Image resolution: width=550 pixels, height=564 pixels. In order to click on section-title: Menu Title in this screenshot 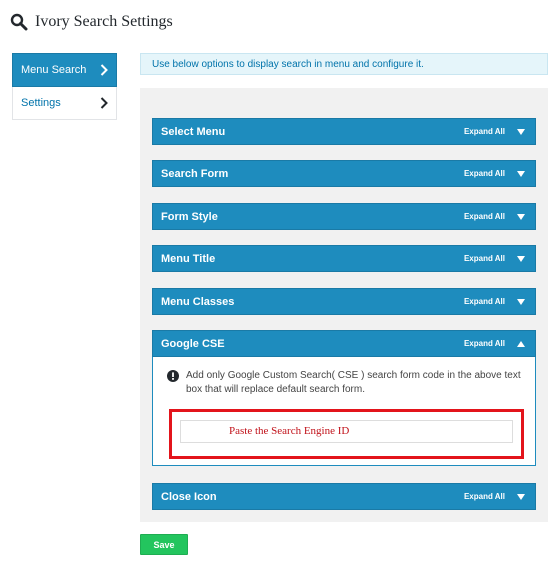, I will do `click(188, 258)`.